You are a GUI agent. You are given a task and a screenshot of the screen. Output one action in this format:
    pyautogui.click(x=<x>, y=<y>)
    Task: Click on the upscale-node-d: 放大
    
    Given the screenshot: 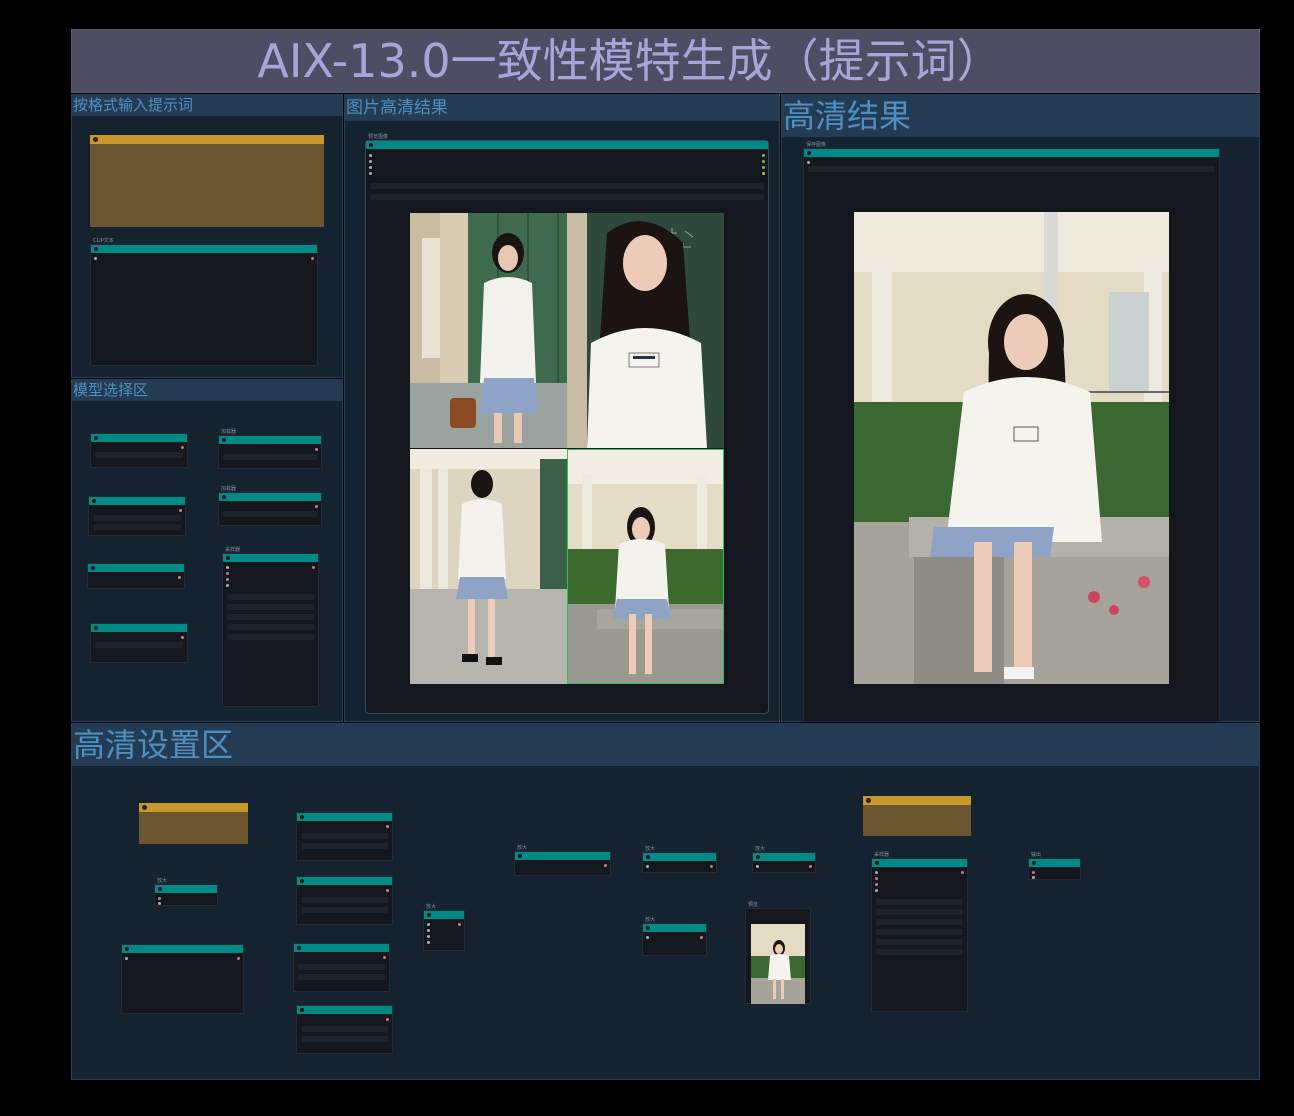 What is the action you would take?
    pyautogui.click(x=679, y=859)
    